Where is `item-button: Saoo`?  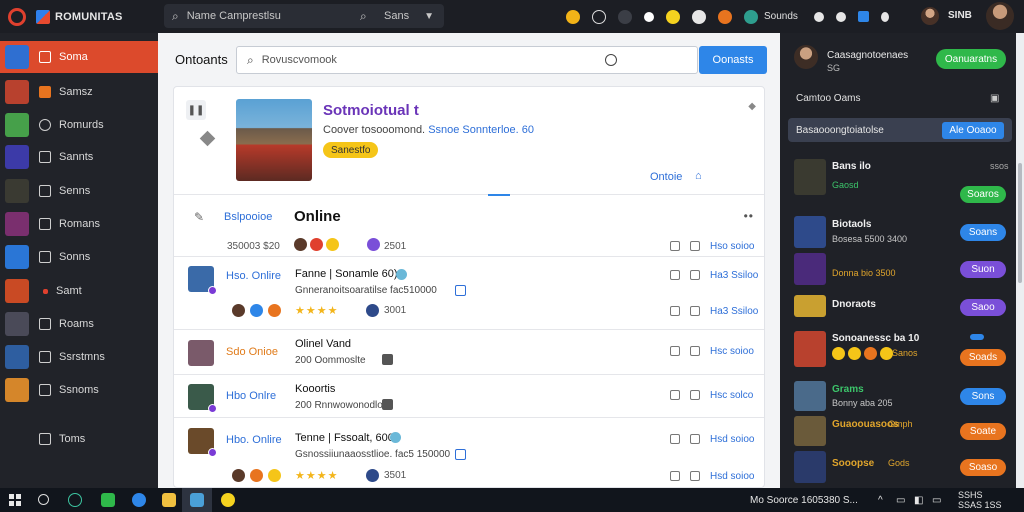 item-button: Saoo is located at coordinates (983, 307).